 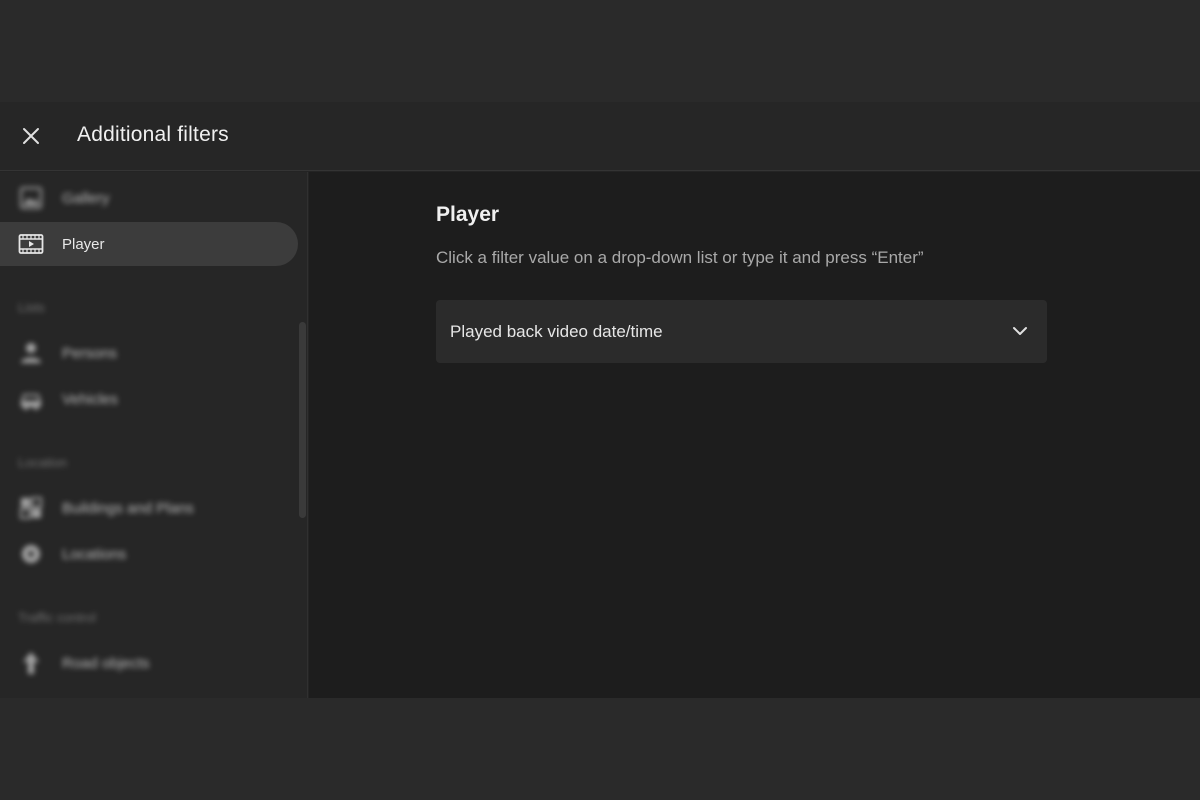 I want to click on sidebar-section-lists: Lists, so click(x=31, y=307).